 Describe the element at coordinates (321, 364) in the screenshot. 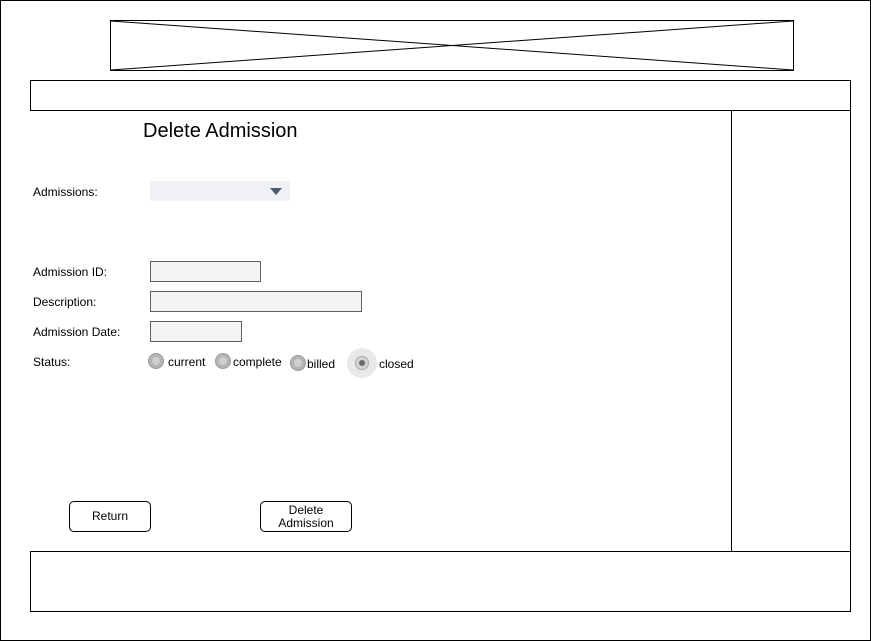

I see `status-option-billed-label: billed` at that location.